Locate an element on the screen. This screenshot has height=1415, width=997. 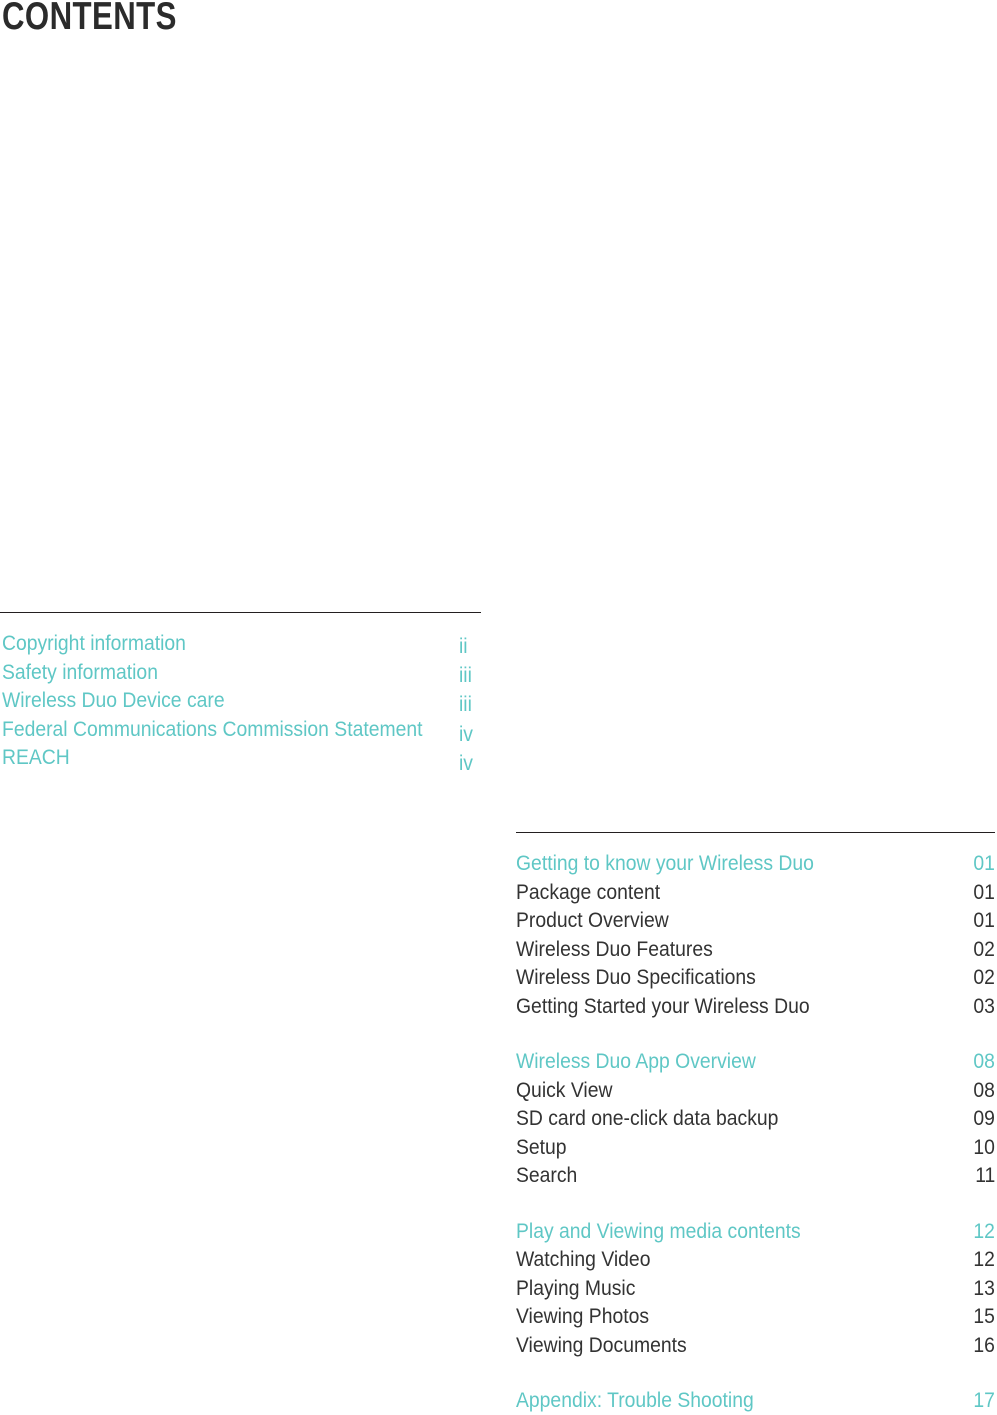
toc-section-heading-row: Play and Viewing media contents 12 is located at coordinates (755, 1231).